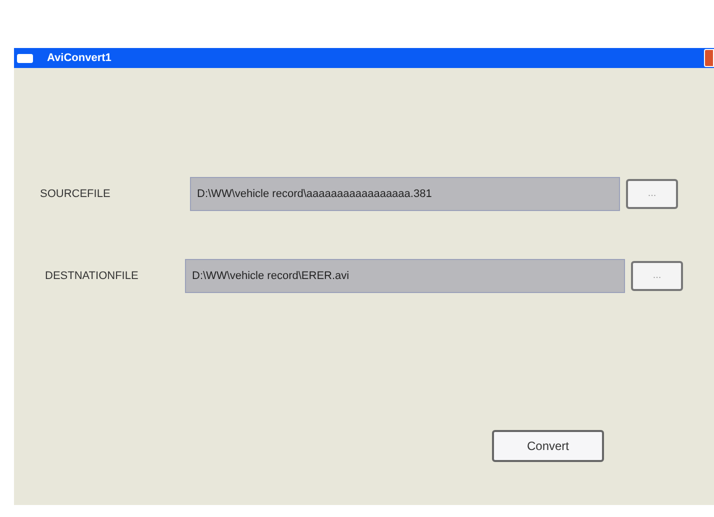 This screenshot has height=517, width=714. What do you see at coordinates (405, 276) in the screenshot?
I see `path-field: D:\WW\vehicle record\ERER.avi` at bounding box center [405, 276].